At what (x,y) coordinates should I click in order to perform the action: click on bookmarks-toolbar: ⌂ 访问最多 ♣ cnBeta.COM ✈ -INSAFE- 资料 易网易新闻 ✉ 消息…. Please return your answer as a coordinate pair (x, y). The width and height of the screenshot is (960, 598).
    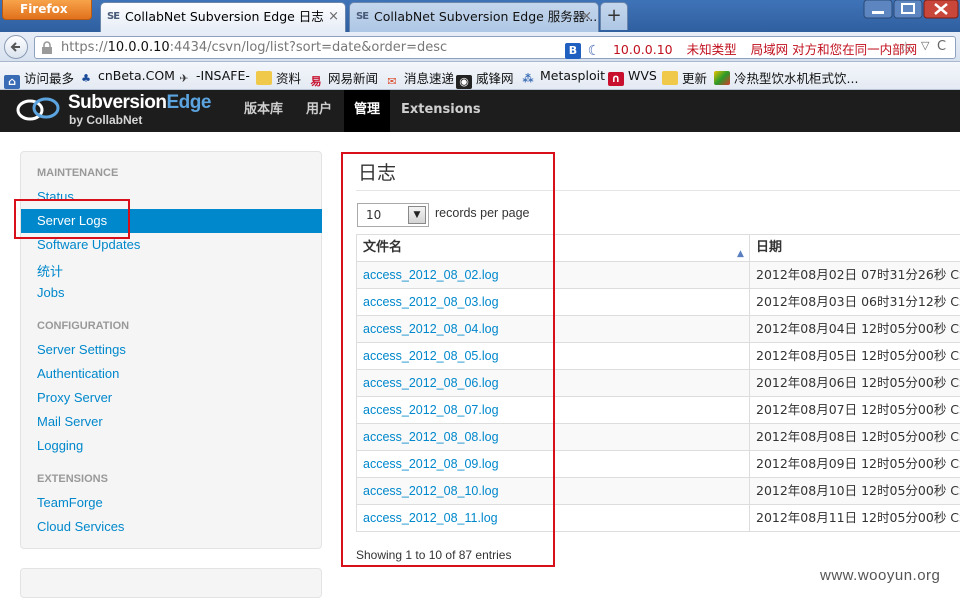
    Looking at the image, I should click on (480, 76).